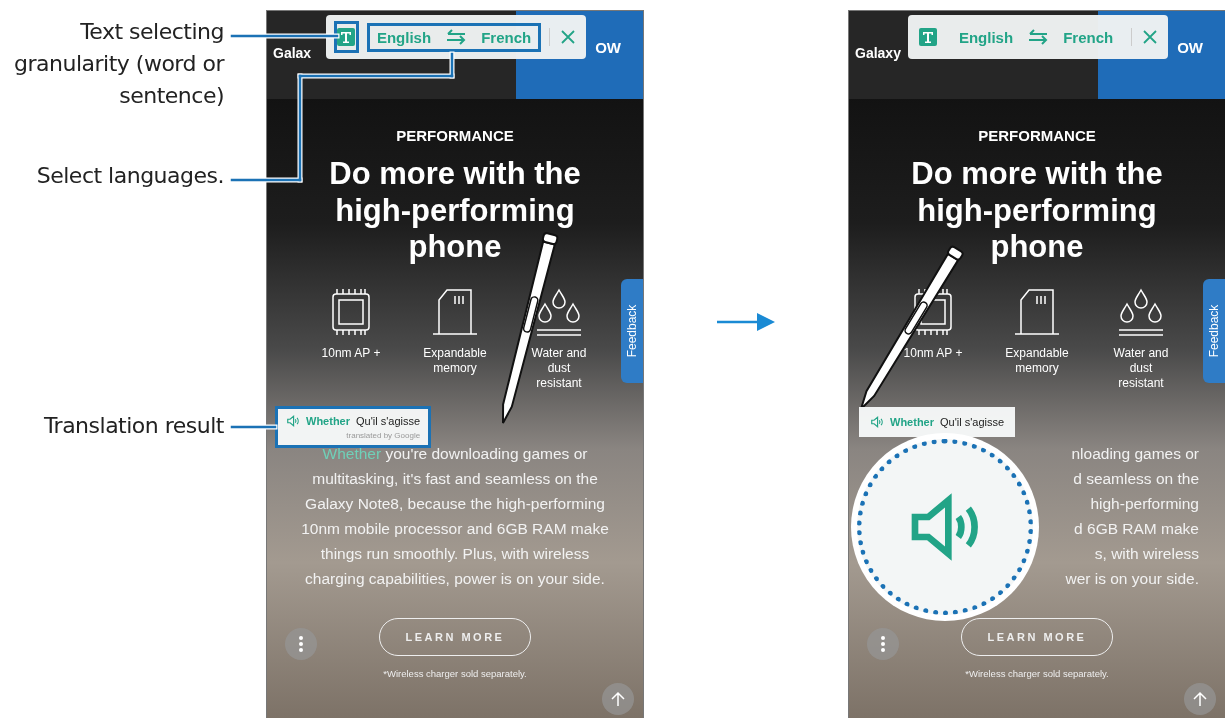  I want to click on site-title: Galaxy, so click(878, 53).